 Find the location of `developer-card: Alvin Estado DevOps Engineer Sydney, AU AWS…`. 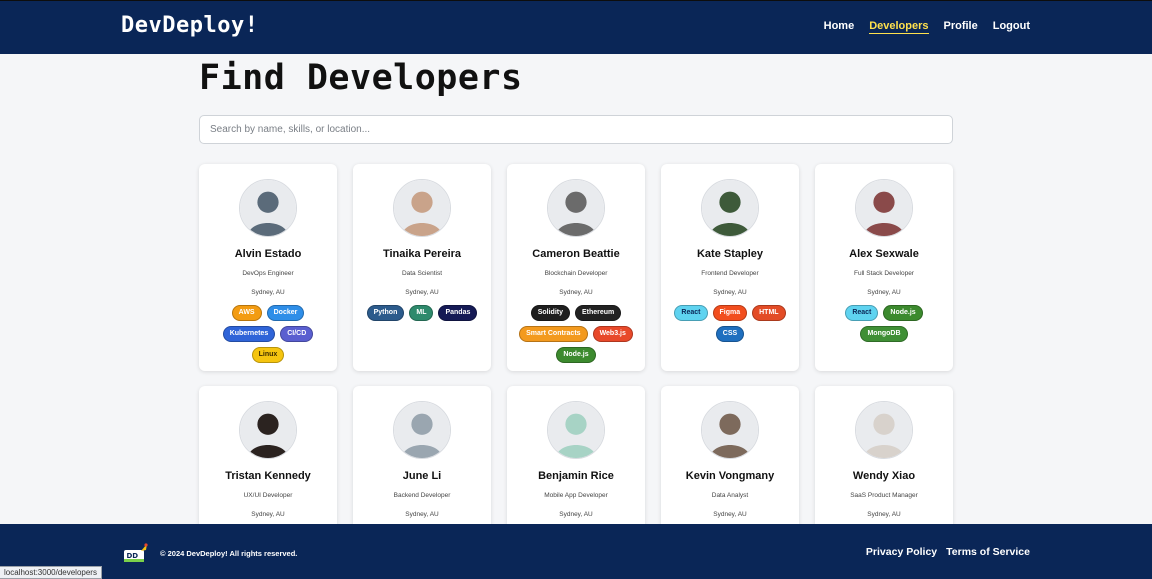

developer-card: Alvin Estado DevOps Engineer Sydney, AU AWS… is located at coordinates (268, 267).